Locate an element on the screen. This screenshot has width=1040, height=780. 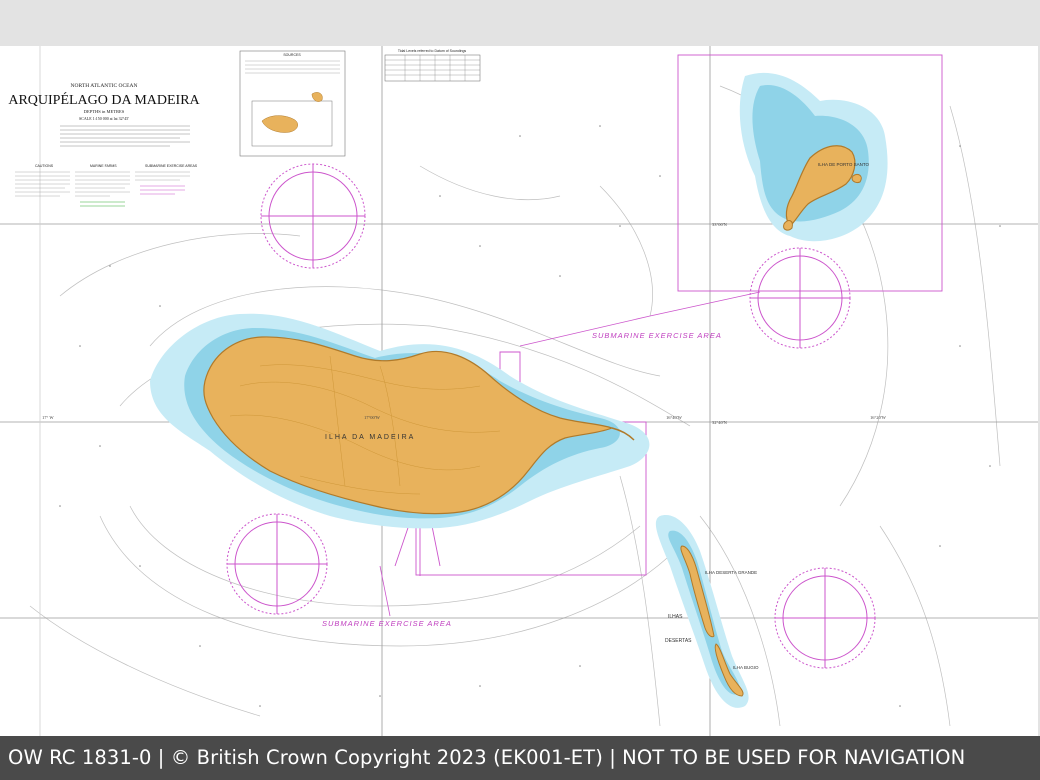
label-bugio: ILHA BUGIO is located at coordinates (746, 667).